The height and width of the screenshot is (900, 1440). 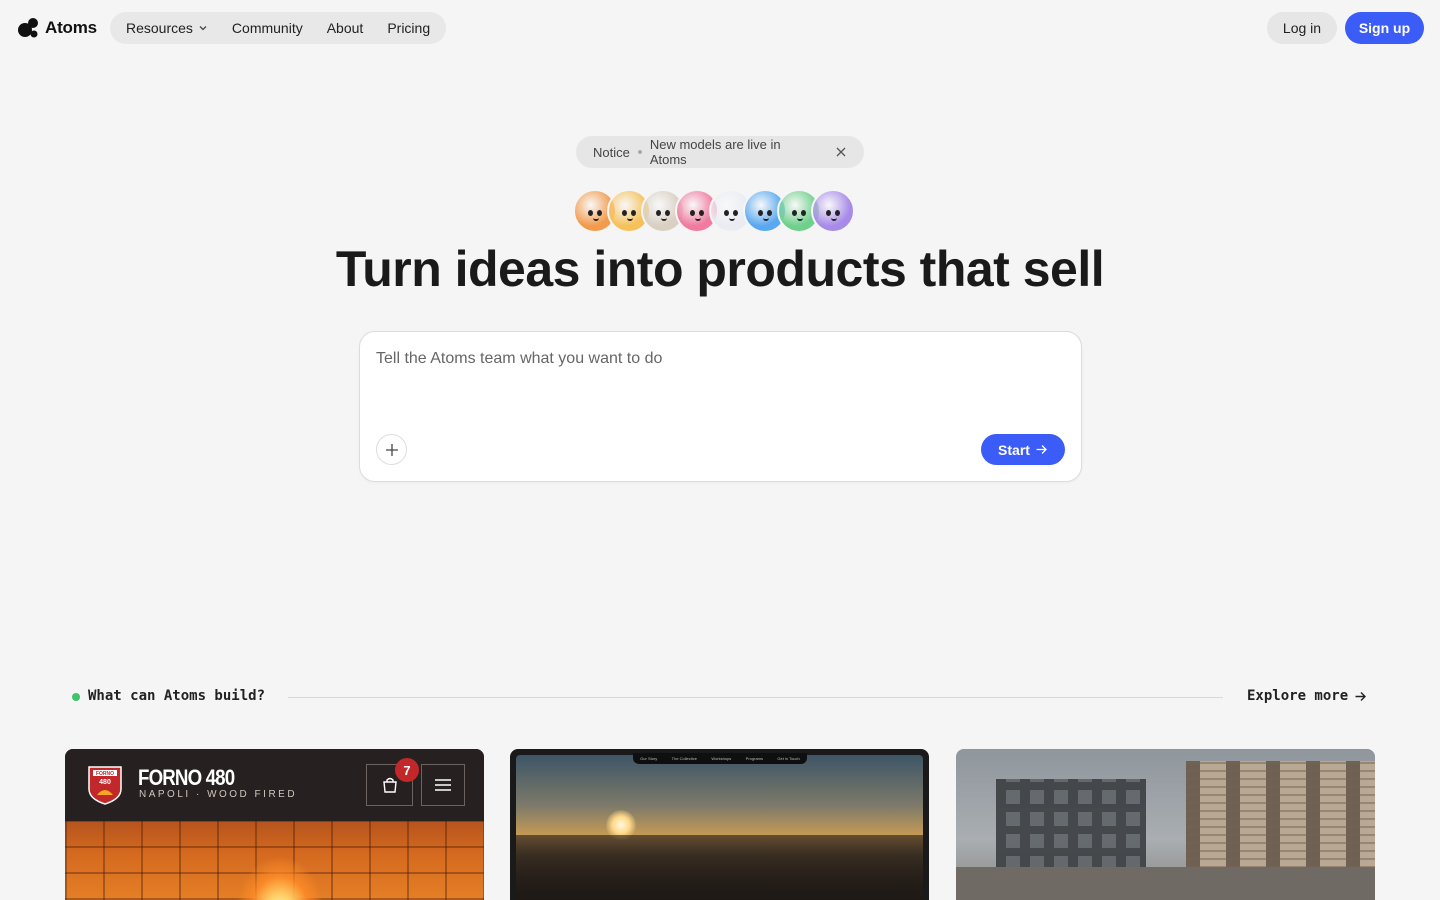 I want to click on add-attachment-button, so click(x=391, y=449).